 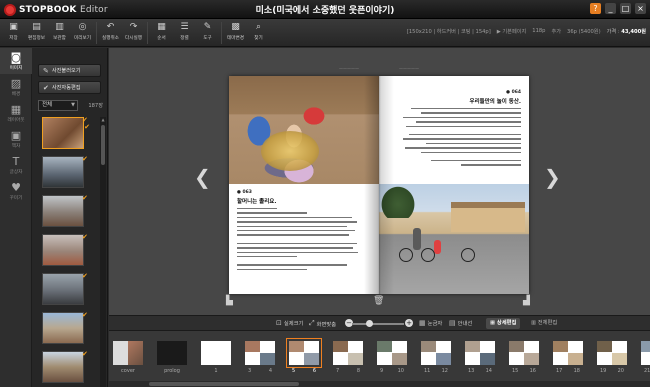 I want to click on maximize-button: □, so click(x=625, y=8).